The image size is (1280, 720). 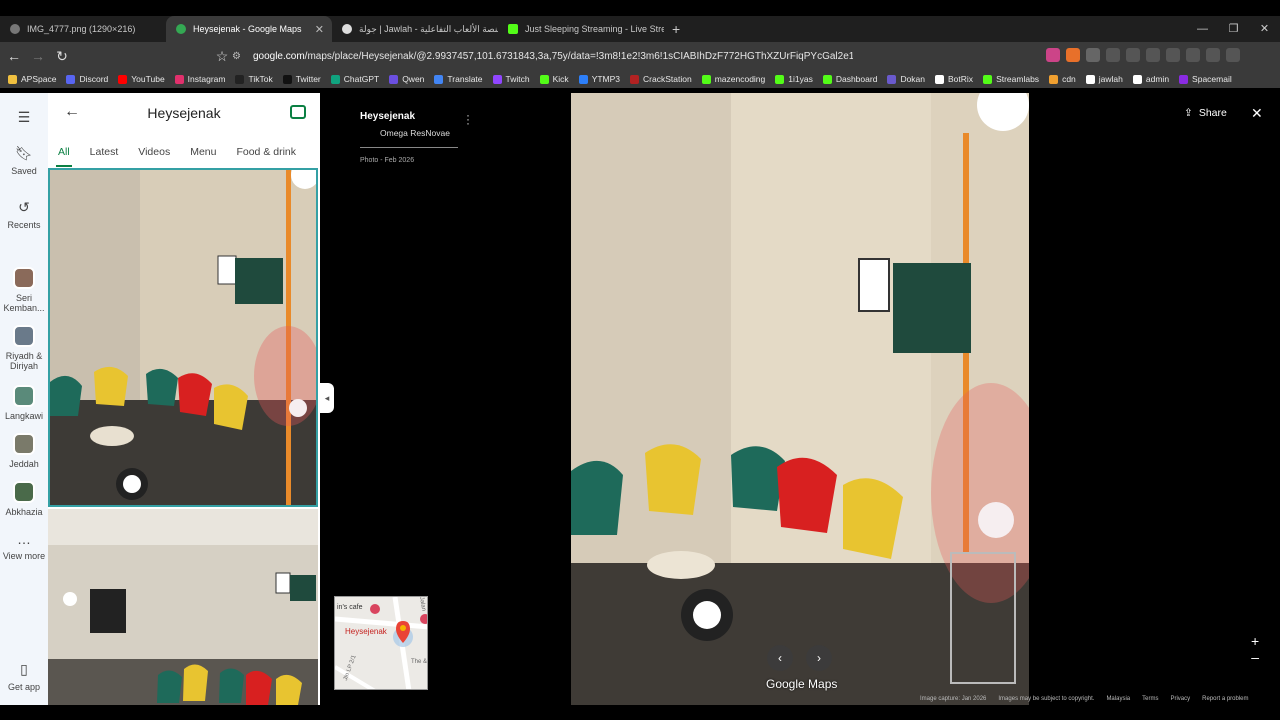 I want to click on restore-icon: ❐, so click(x=1233, y=29).